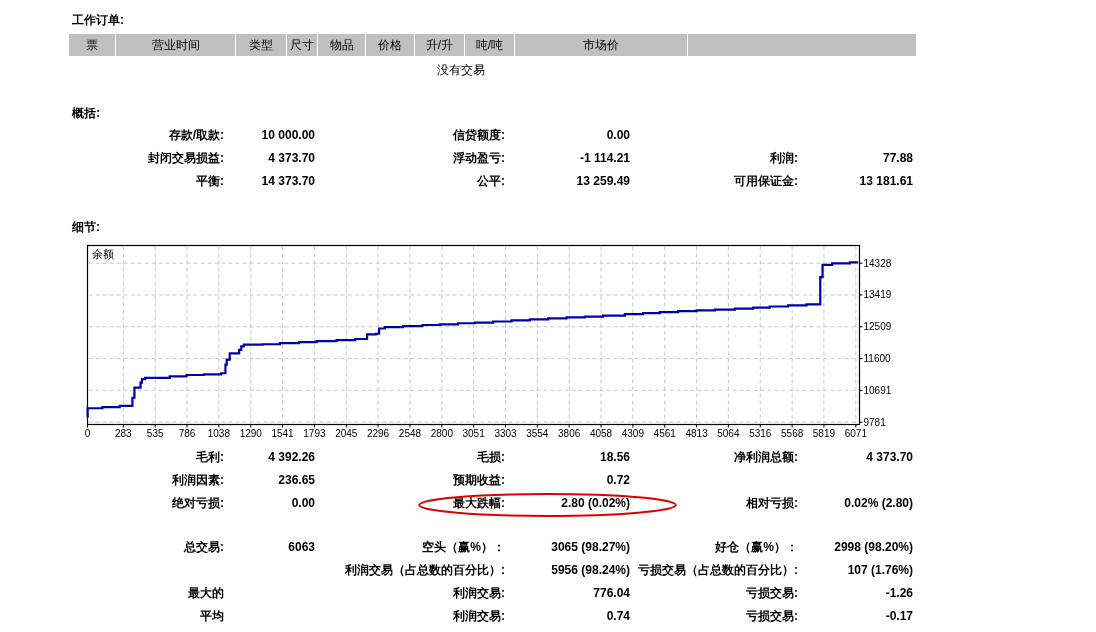 Image resolution: width=1096 pixels, height=632 pixels. What do you see at coordinates (855, 433) in the screenshot?
I see `x-axis-label: 6071` at bounding box center [855, 433].